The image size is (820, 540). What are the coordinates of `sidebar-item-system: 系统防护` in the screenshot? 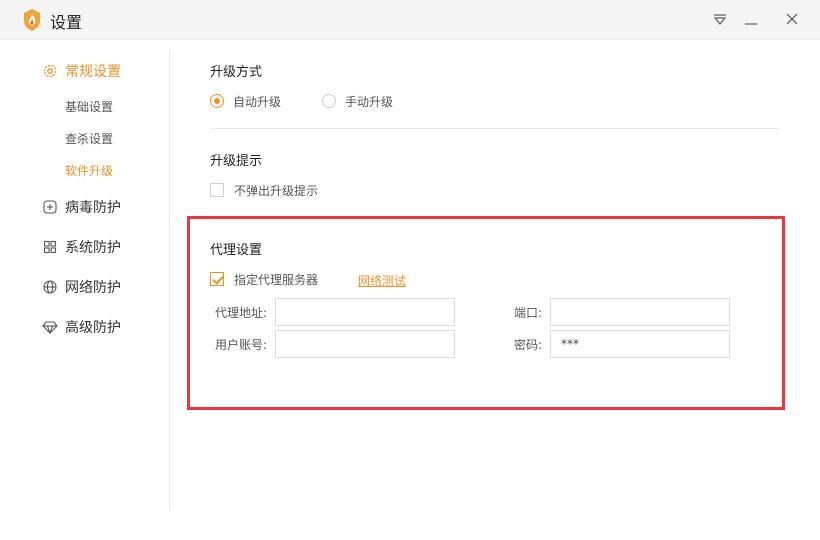 It's located at (81, 247).